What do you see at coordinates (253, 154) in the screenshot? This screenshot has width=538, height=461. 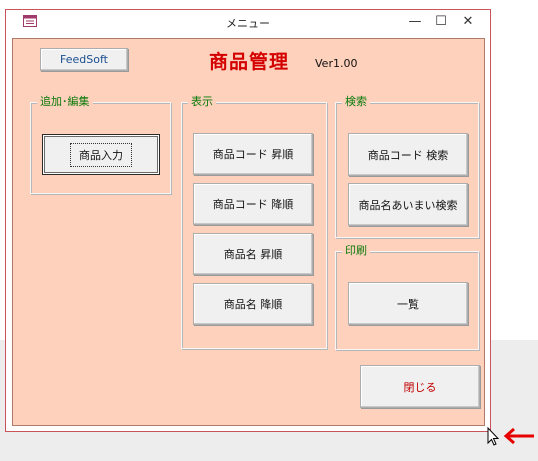 I see `sort-code-asc-button: 商品コード 昇順` at bounding box center [253, 154].